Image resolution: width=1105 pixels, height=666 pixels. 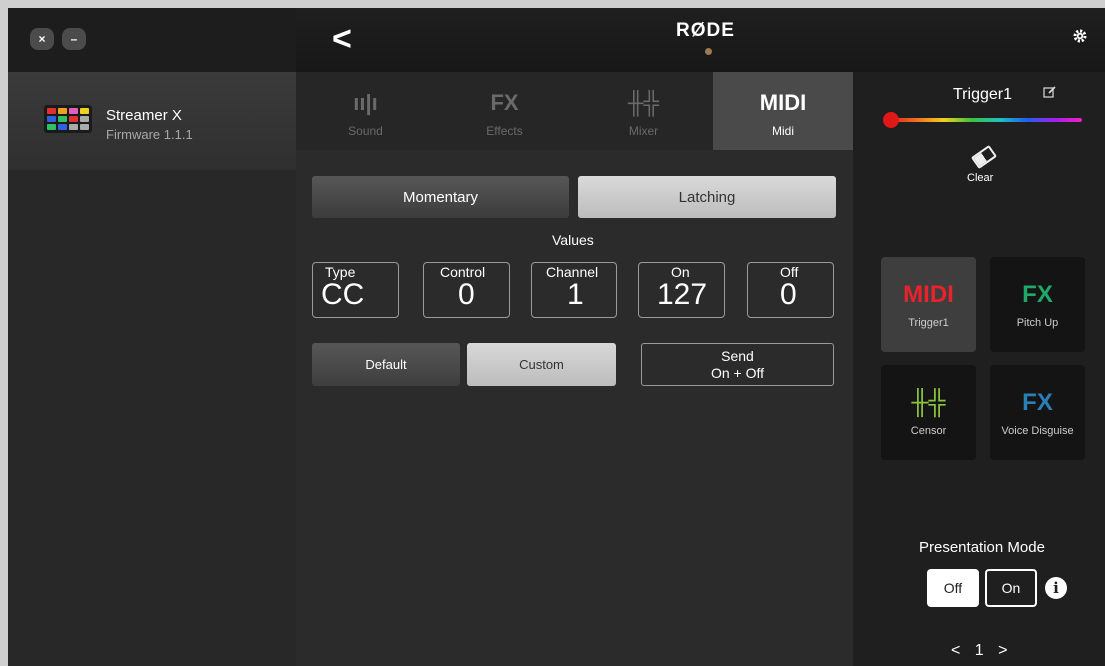 What do you see at coordinates (365, 131) in the screenshot?
I see `tab-label: Sound` at bounding box center [365, 131].